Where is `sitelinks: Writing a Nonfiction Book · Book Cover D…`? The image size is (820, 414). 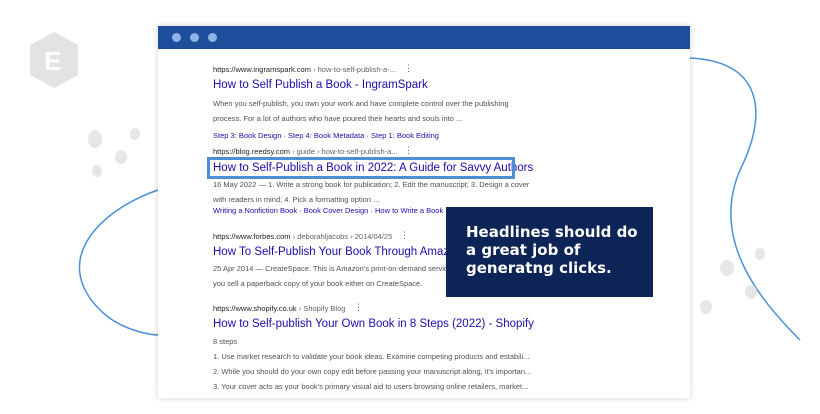
sitelinks: Writing a Nonfiction Book · Book Cover D… is located at coordinates (344, 210).